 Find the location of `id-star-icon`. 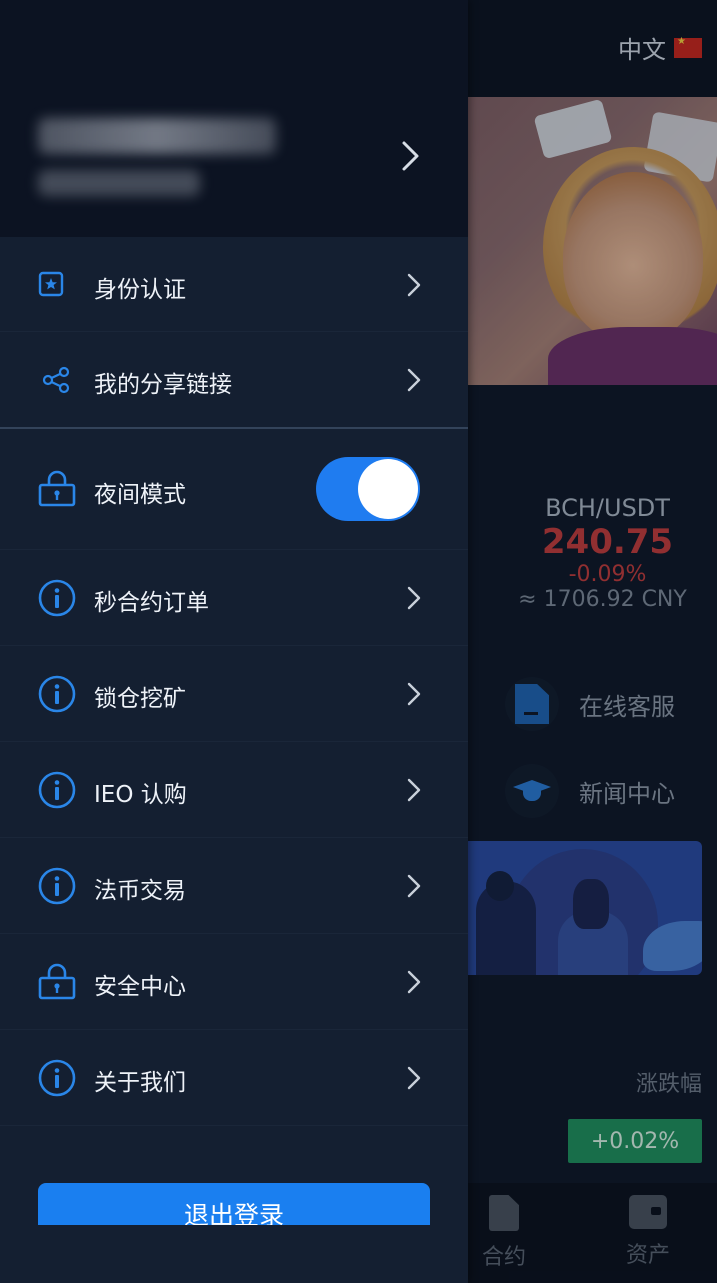

id-star-icon is located at coordinates (51, 284).